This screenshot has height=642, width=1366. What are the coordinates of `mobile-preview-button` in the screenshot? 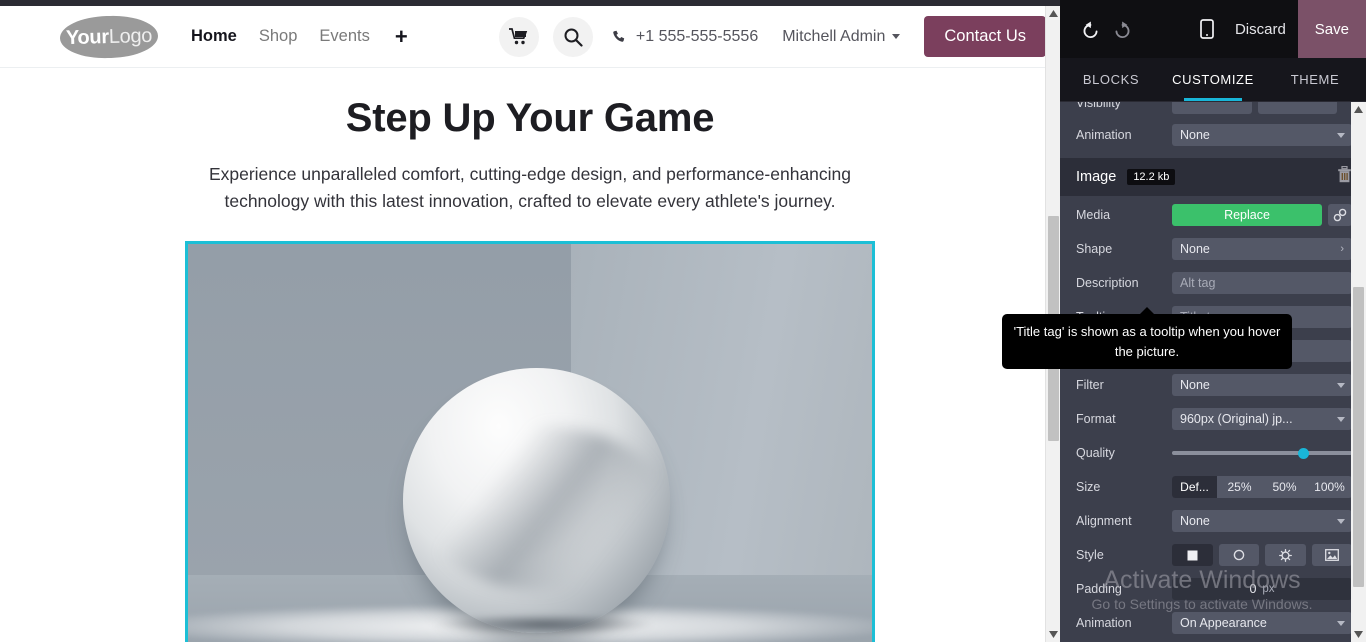 It's located at (1207, 29).